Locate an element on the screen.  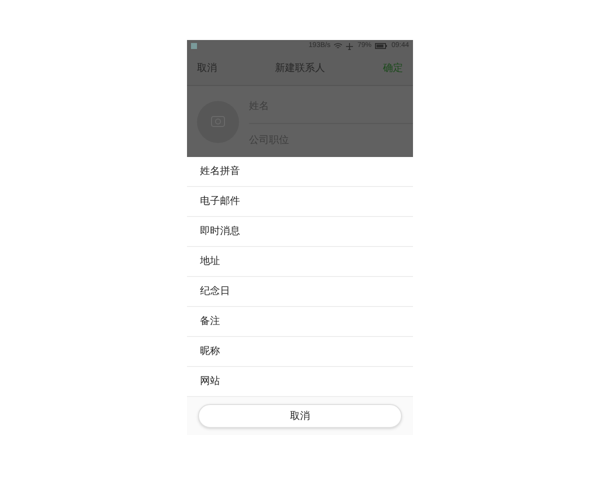
screen-title: 新建联系人 is located at coordinates (300, 69).